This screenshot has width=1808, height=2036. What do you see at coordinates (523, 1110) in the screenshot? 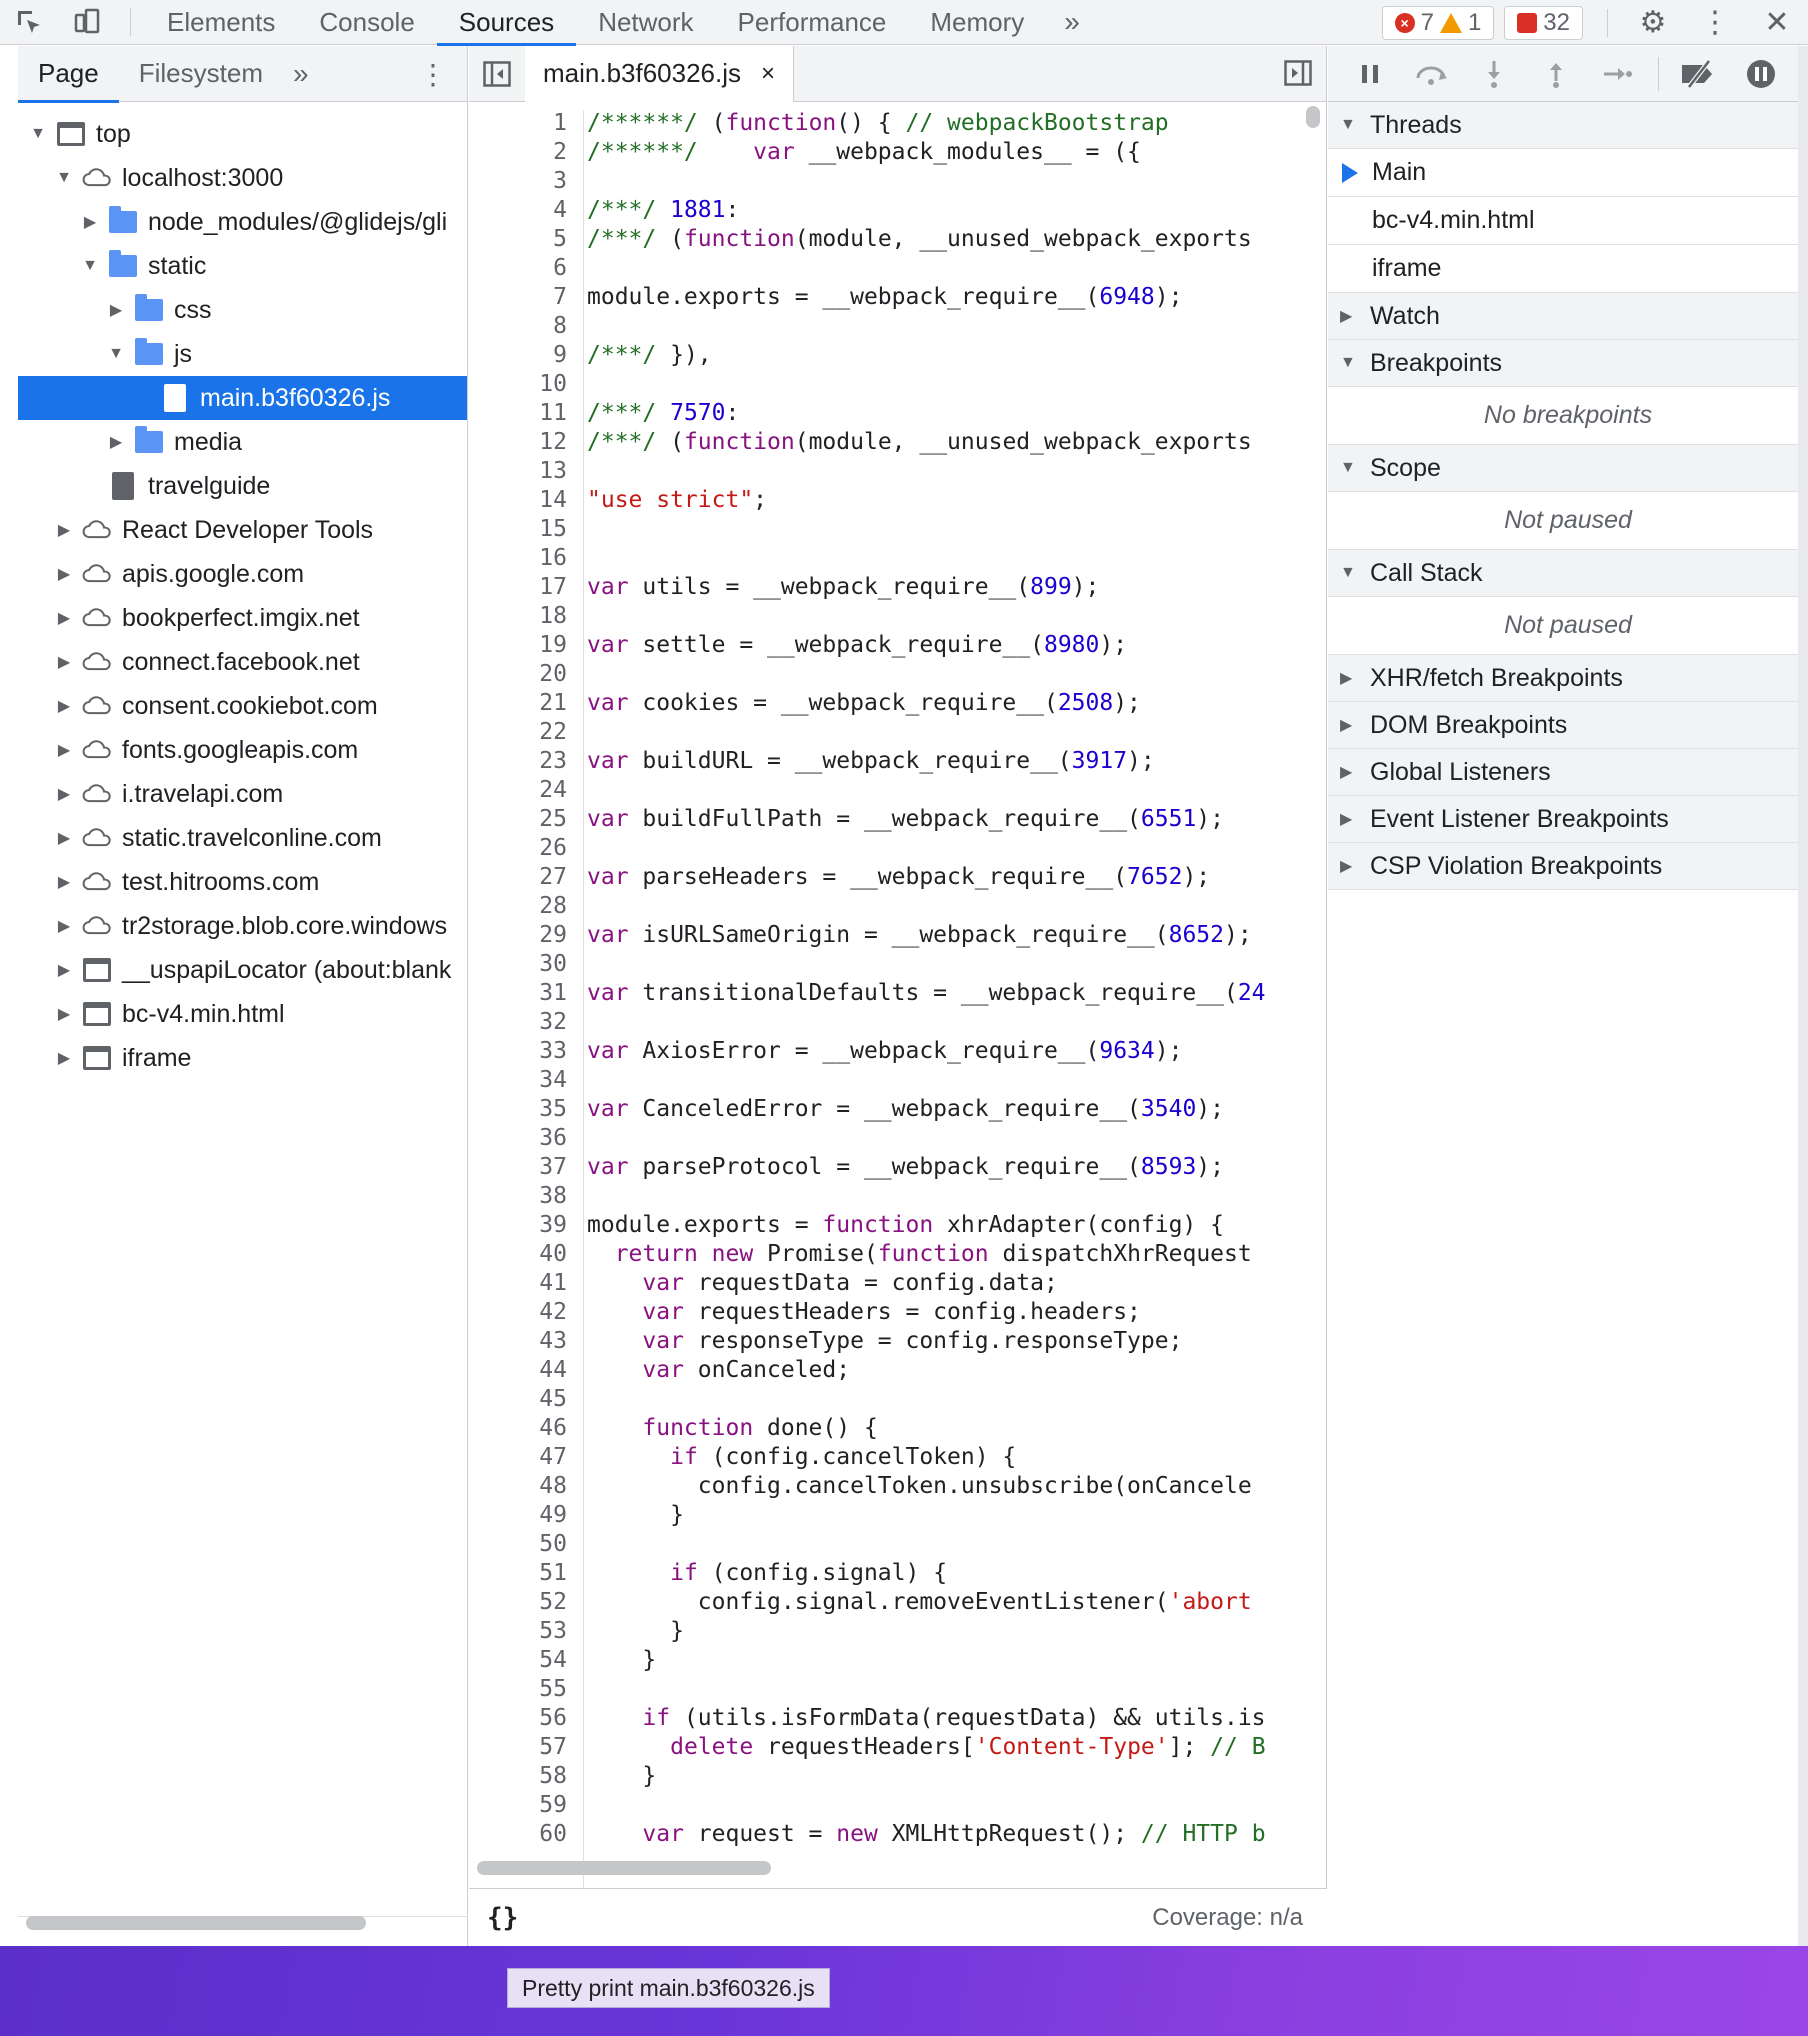
I see `line-number: 35` at bounding box center [523, 1110].